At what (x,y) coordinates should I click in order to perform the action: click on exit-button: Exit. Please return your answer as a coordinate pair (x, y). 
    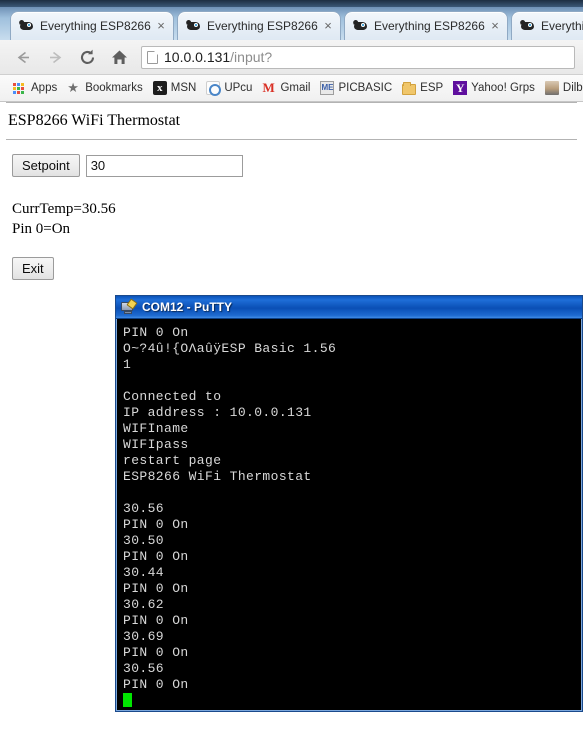
    Looking at the image, I should click on (33, 268).